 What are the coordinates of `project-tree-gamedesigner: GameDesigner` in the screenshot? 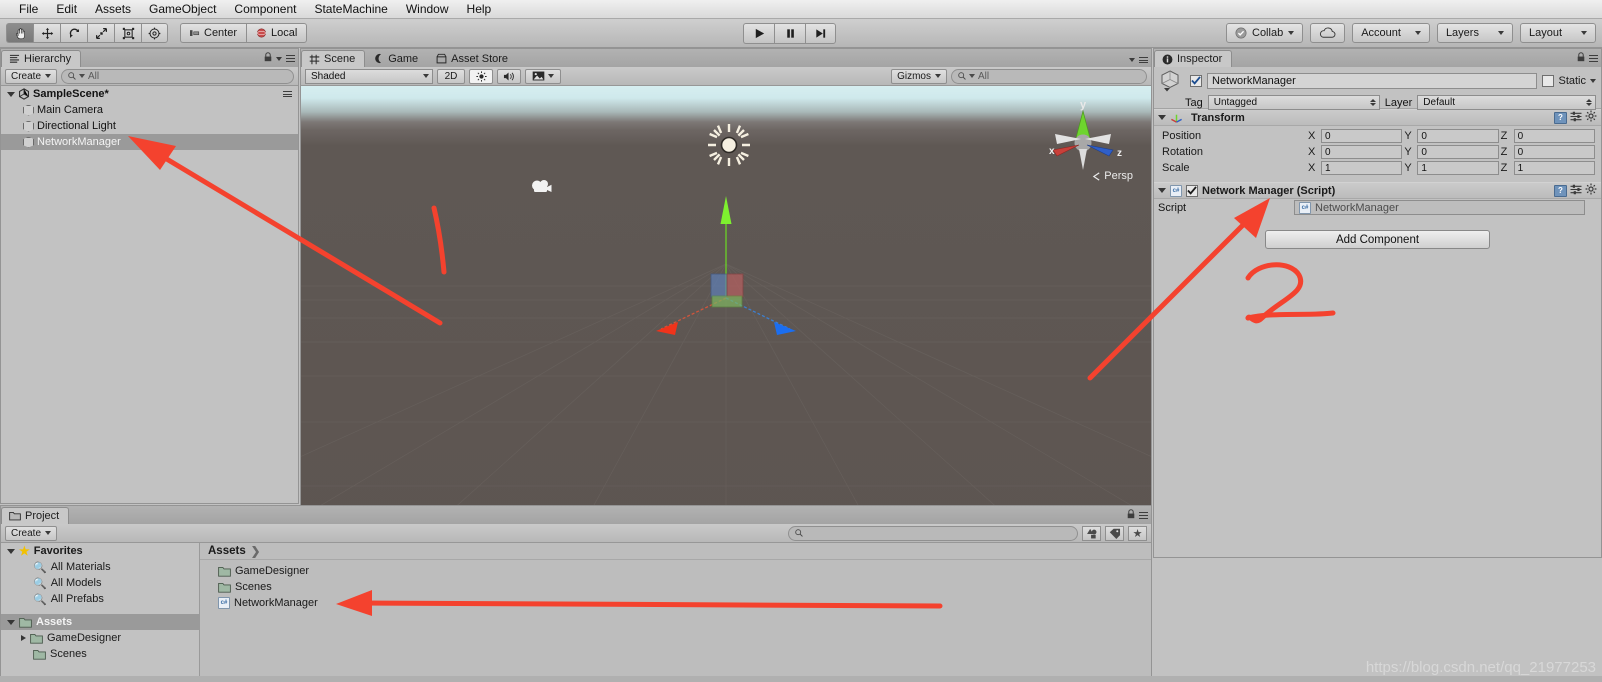 It's located at (100, 638).